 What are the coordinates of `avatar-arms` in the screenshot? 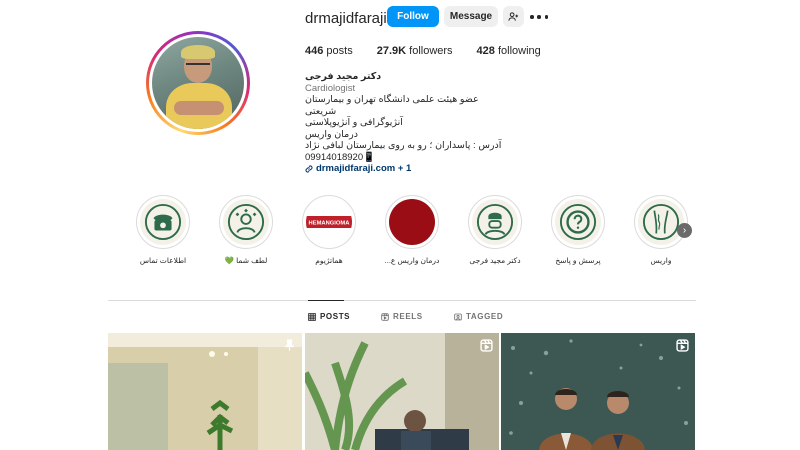 It's located at (199, 108).